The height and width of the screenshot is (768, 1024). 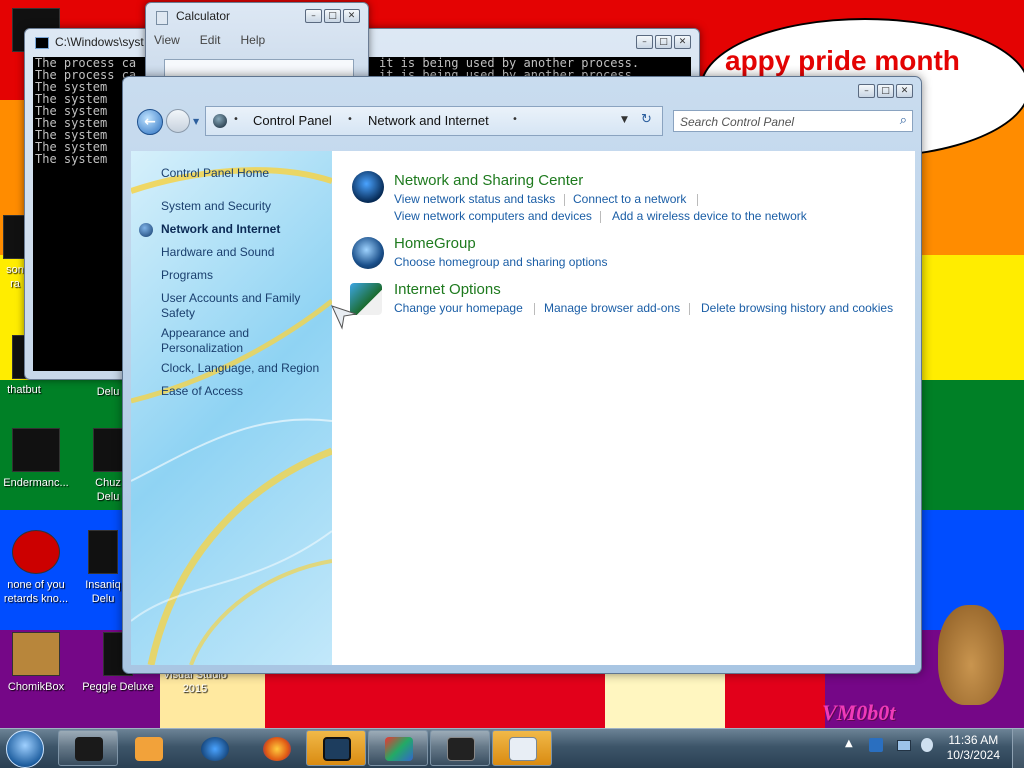 I want to click on nav-control-panel-home: Control Panel Home, so click(x=215, y=173).